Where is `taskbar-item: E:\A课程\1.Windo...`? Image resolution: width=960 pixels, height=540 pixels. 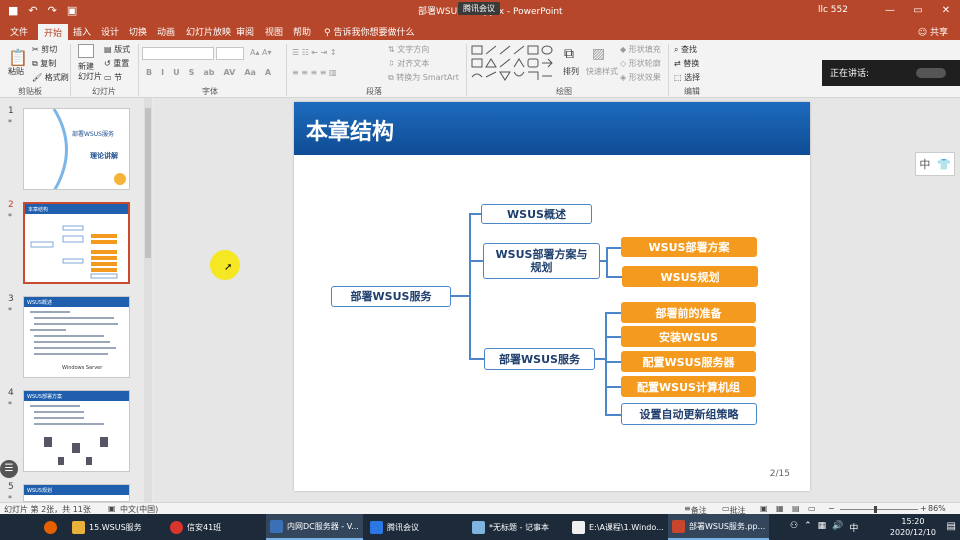
taskbar-item: E:\A课程\1.Windo... is located at coordinates (618, 527).